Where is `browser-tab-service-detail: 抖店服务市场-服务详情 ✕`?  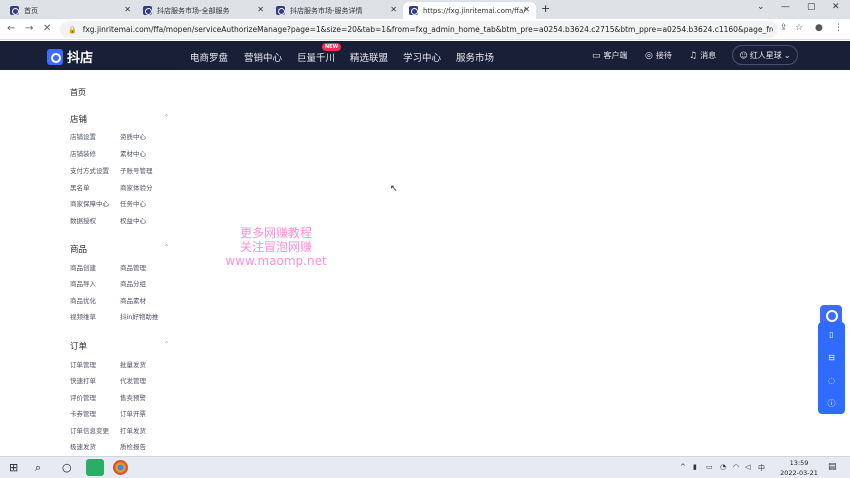 browser-tab-service-detail: 抖店服务市场-服务详情 ✕ is located at coordinates (336, 10).